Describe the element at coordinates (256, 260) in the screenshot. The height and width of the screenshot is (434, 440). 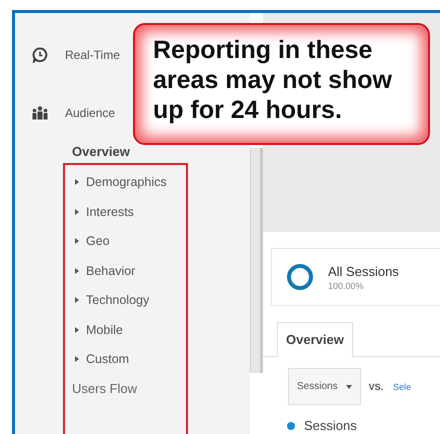
I see `scrollbar` at that location.